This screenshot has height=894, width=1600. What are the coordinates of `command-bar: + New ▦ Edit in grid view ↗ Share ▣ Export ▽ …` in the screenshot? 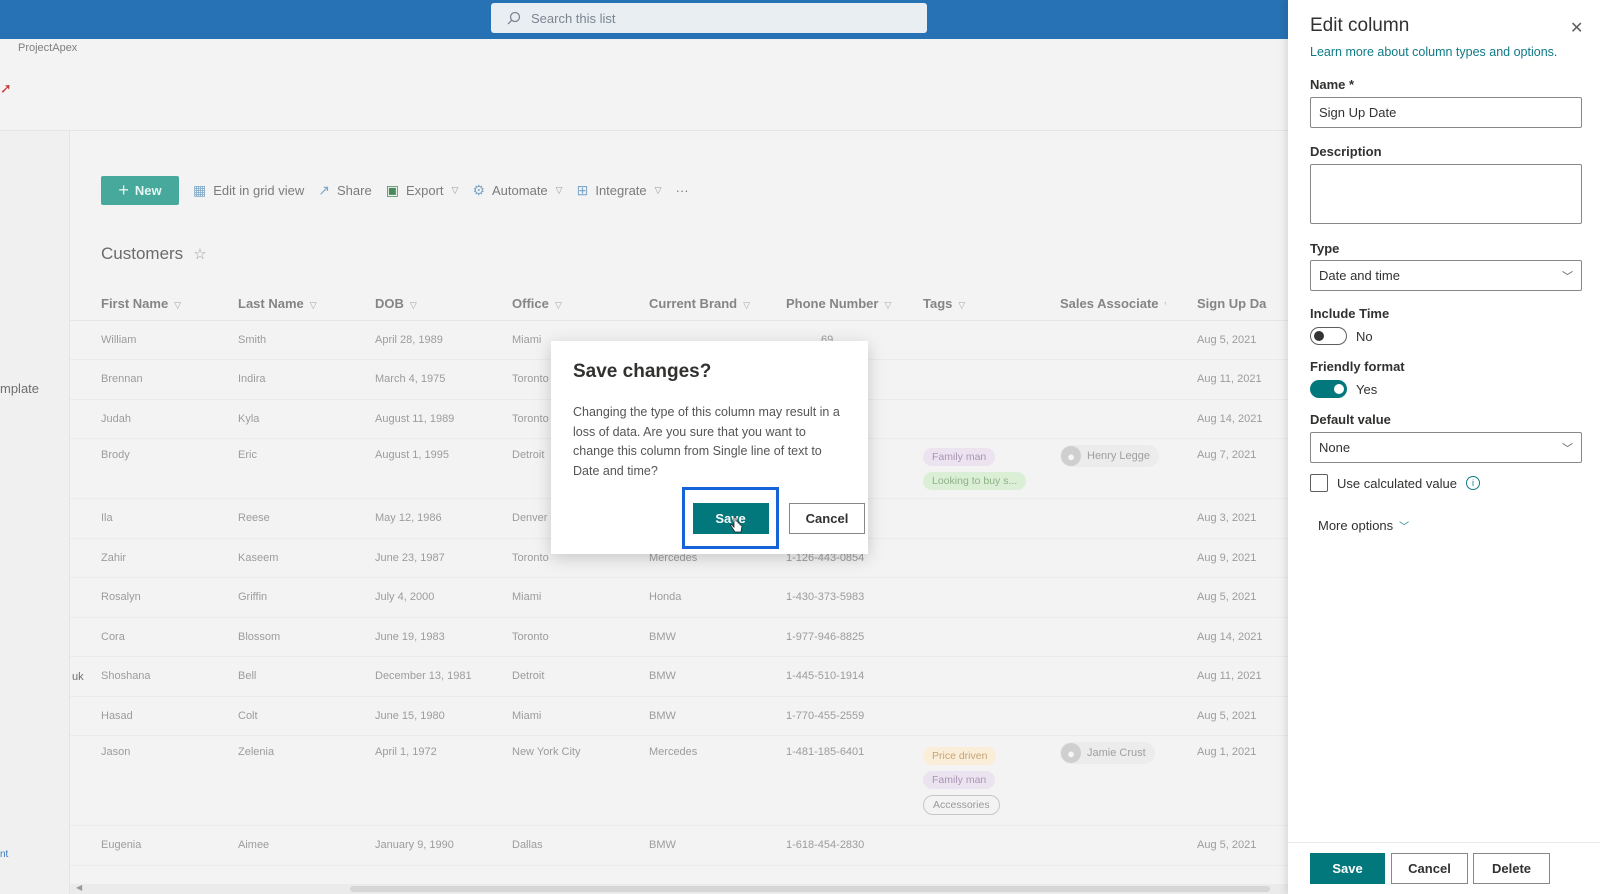 It's located at (402, 190).